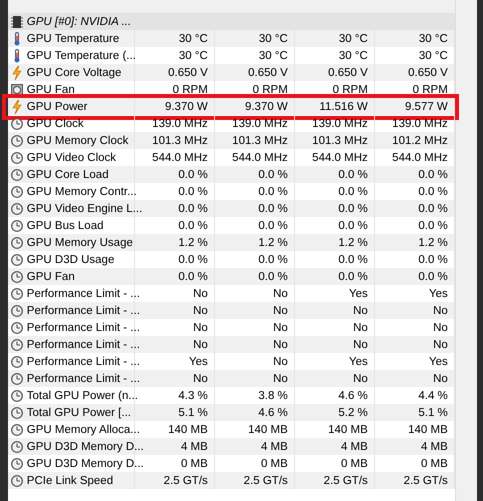 This screenshot has width=483, height=501. I want to click on sensor-name: GPU Memory Clock, so click(77, 140).